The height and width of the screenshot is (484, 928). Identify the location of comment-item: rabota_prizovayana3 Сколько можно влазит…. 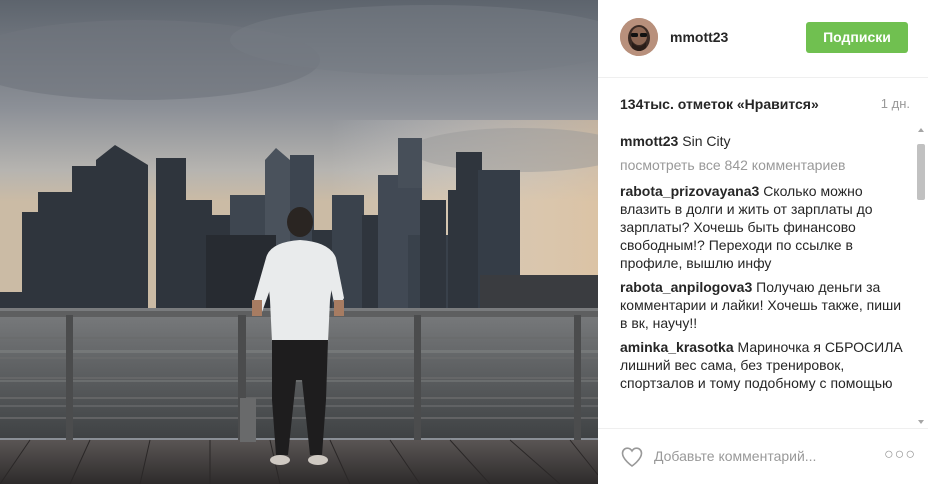
(763, 227).